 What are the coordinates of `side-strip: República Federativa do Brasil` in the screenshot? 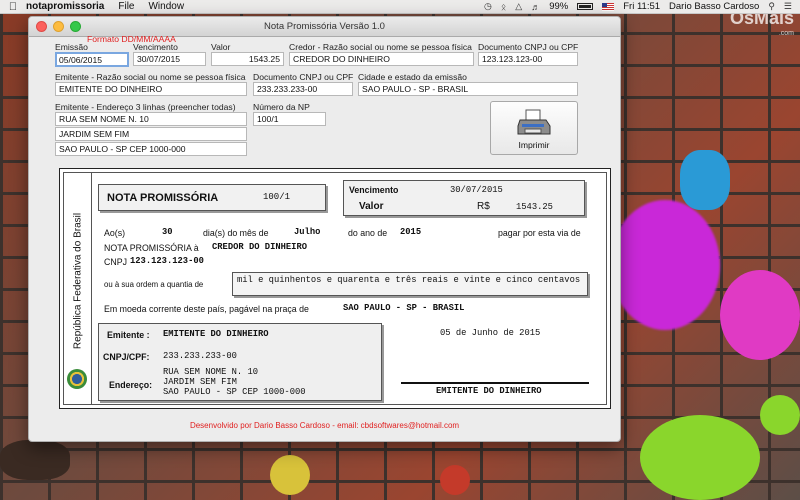 It's located at (78, 288).